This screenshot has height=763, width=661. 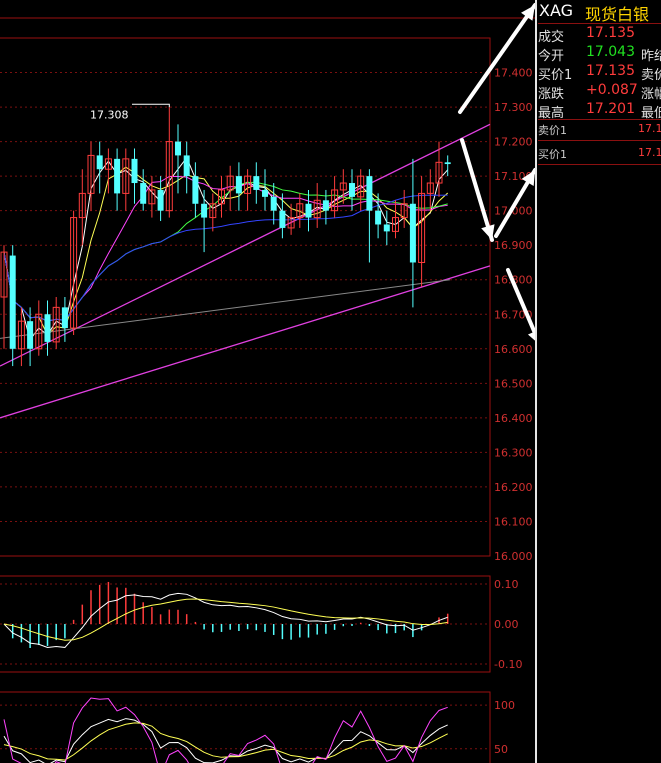 I want to click on y-tick-label: 17.400, so click(x=513, y=73).